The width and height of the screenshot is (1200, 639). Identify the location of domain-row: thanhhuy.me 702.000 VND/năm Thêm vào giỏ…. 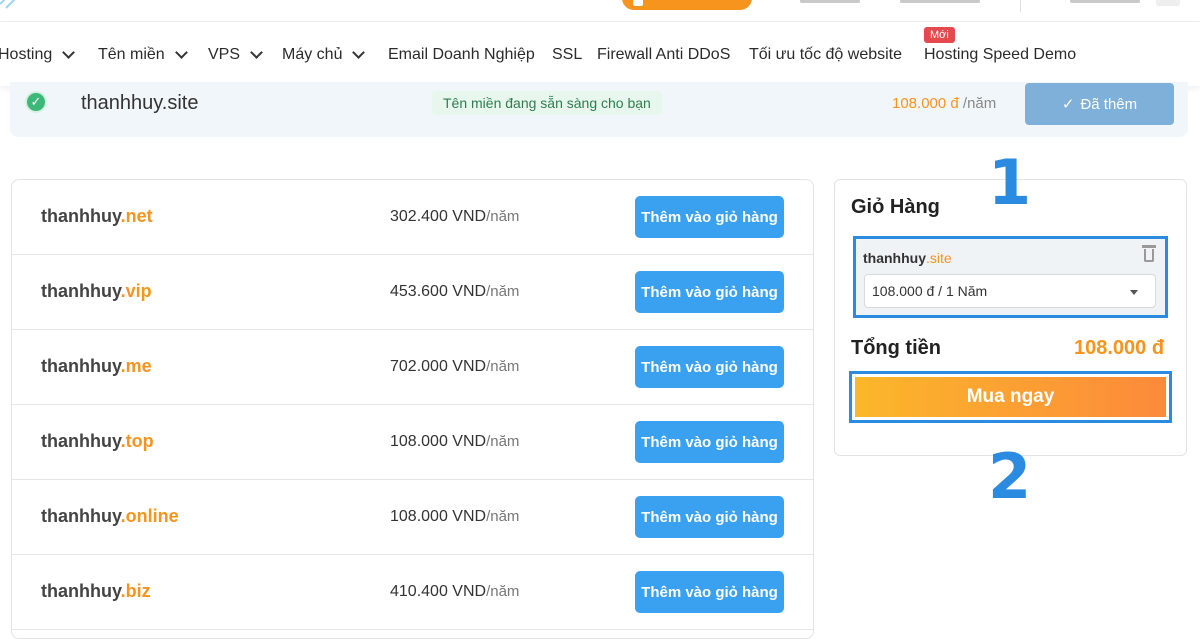
(412, 367).